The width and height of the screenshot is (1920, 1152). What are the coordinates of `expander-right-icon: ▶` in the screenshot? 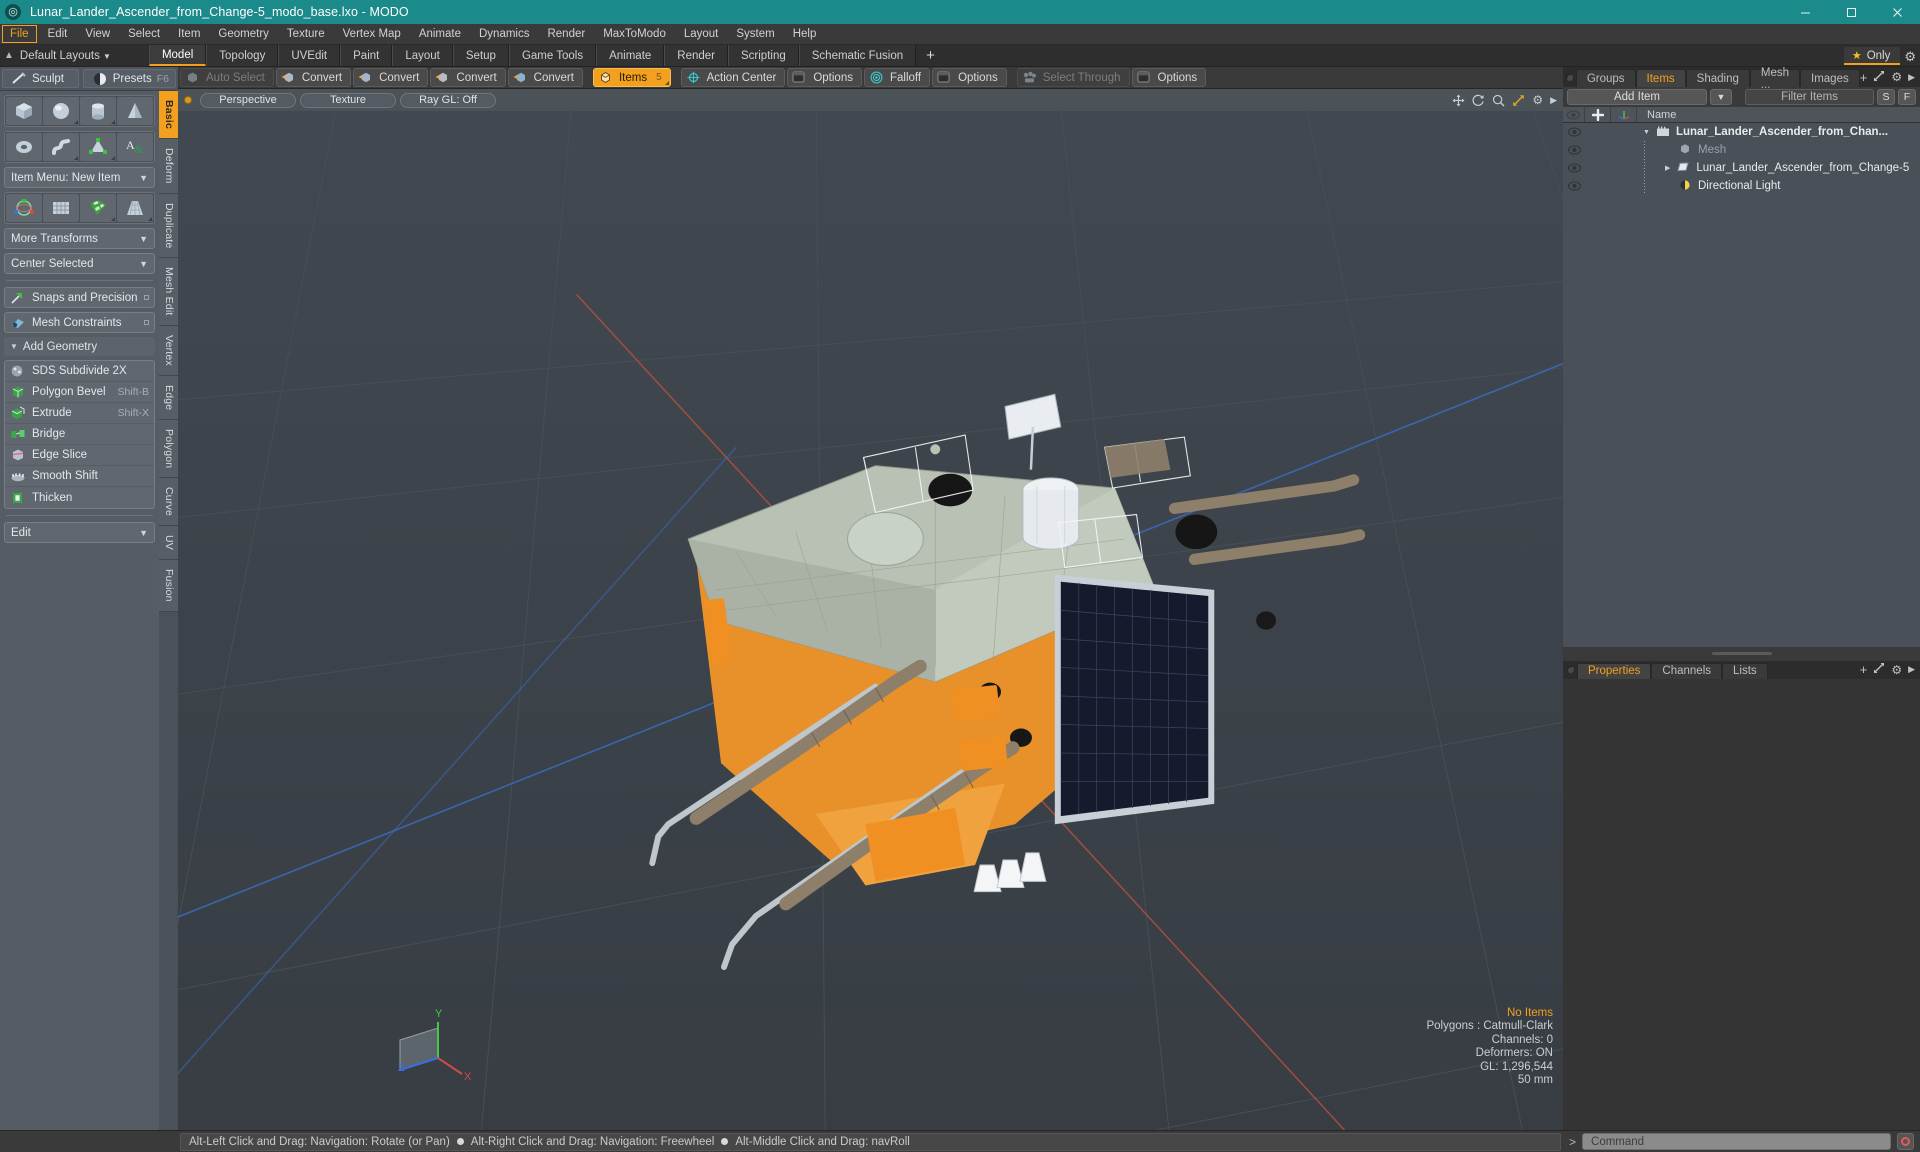 It's located at (1667, 168).